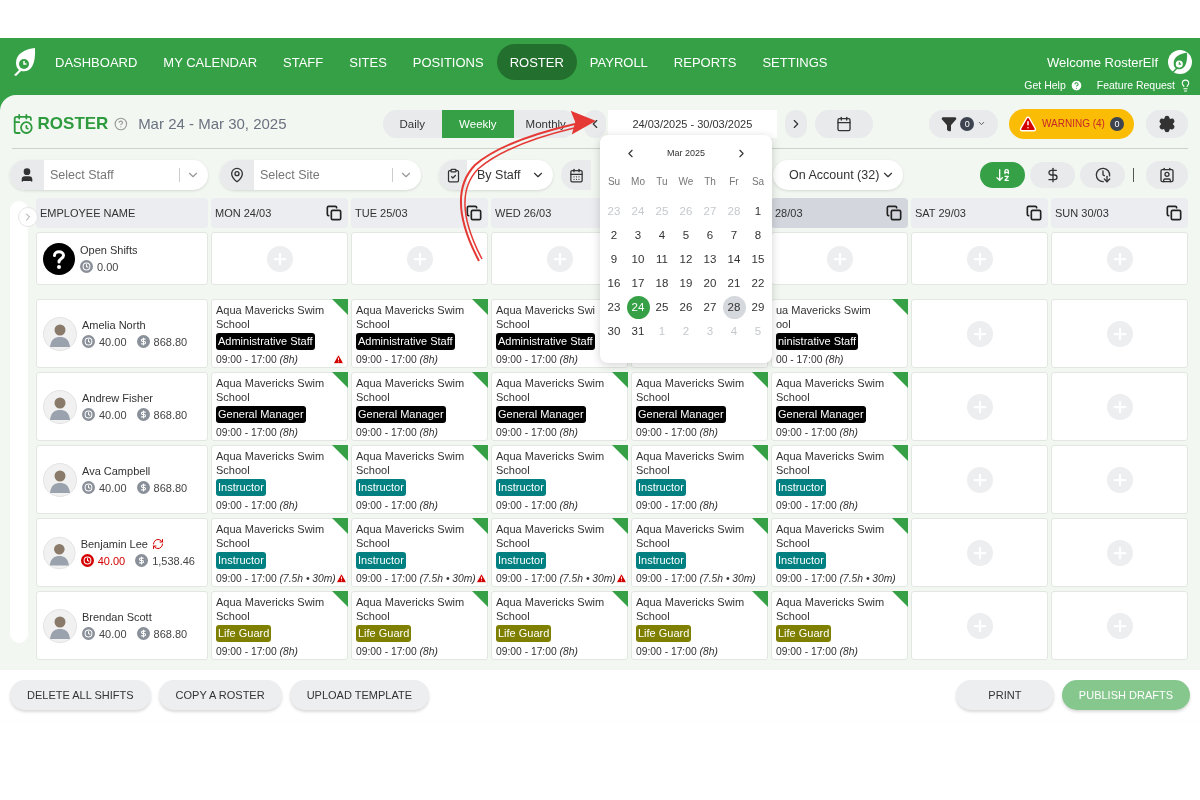 Image resolution: width=1200 pixels, height=800 pixels. What do you see at coordinates (662, 307) in the screenshot?
I see `calendar-day: 25` at bounding box center [662, 307].